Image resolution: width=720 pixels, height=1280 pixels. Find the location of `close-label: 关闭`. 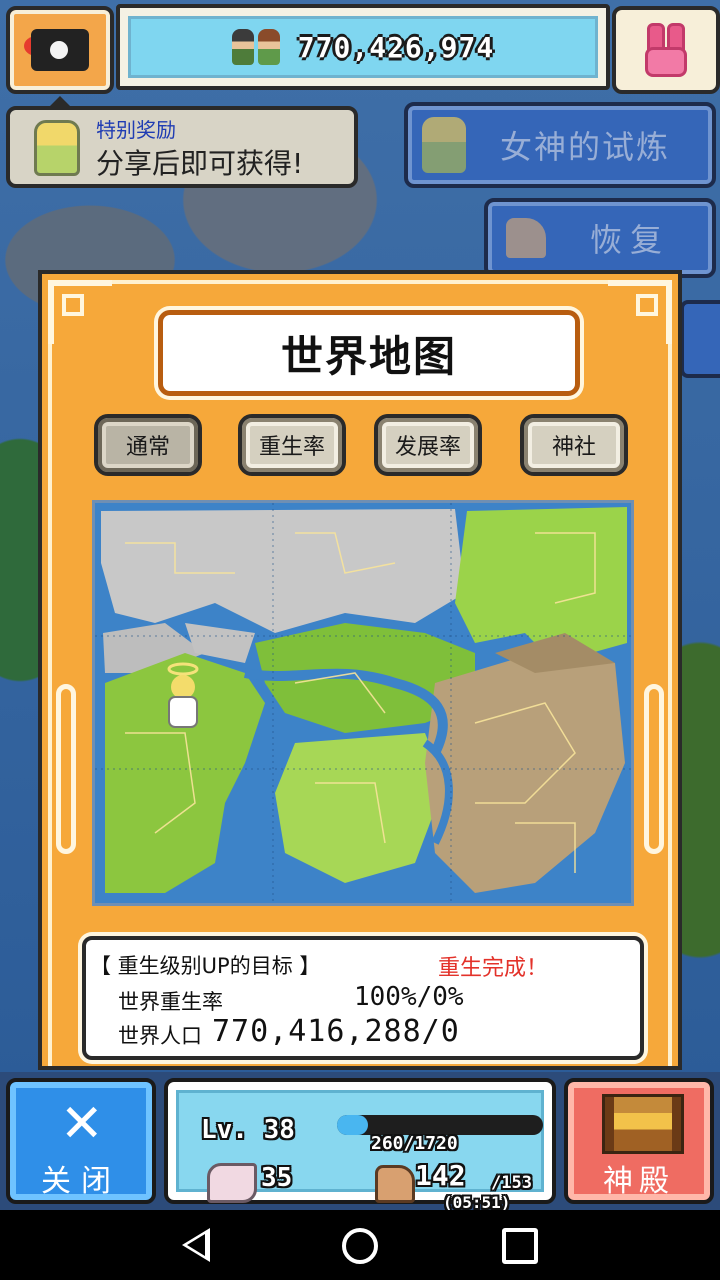

close-label: 关闭 is located at coordinates (81, 1181).